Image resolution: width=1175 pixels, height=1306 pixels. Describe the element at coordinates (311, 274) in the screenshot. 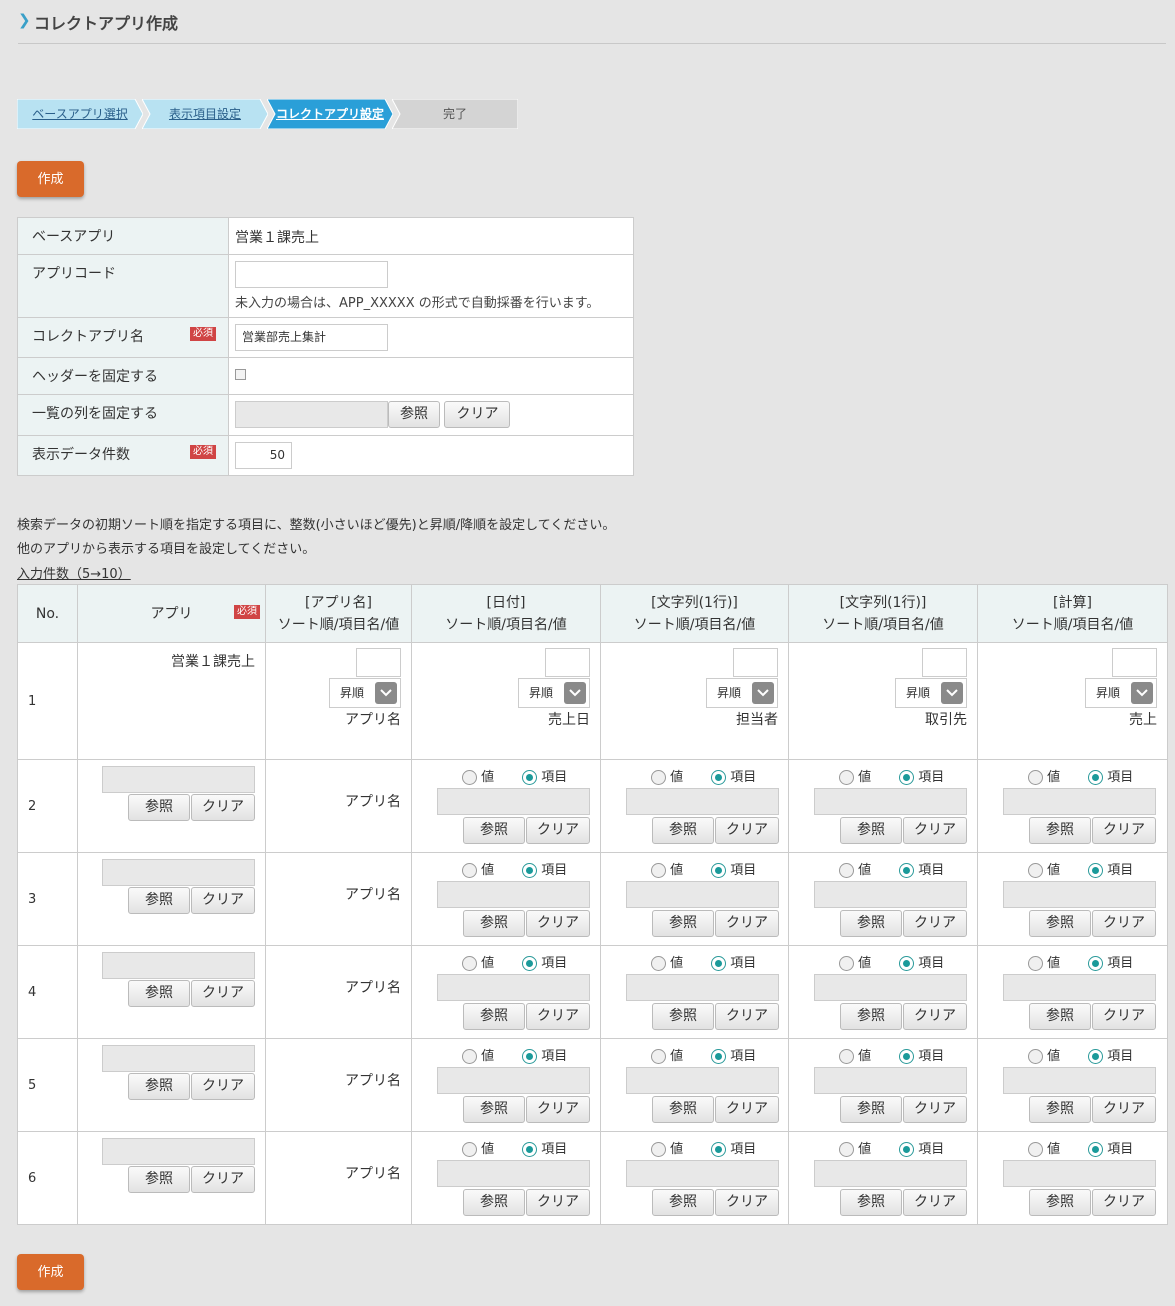

I see `app-code-input` at that location.